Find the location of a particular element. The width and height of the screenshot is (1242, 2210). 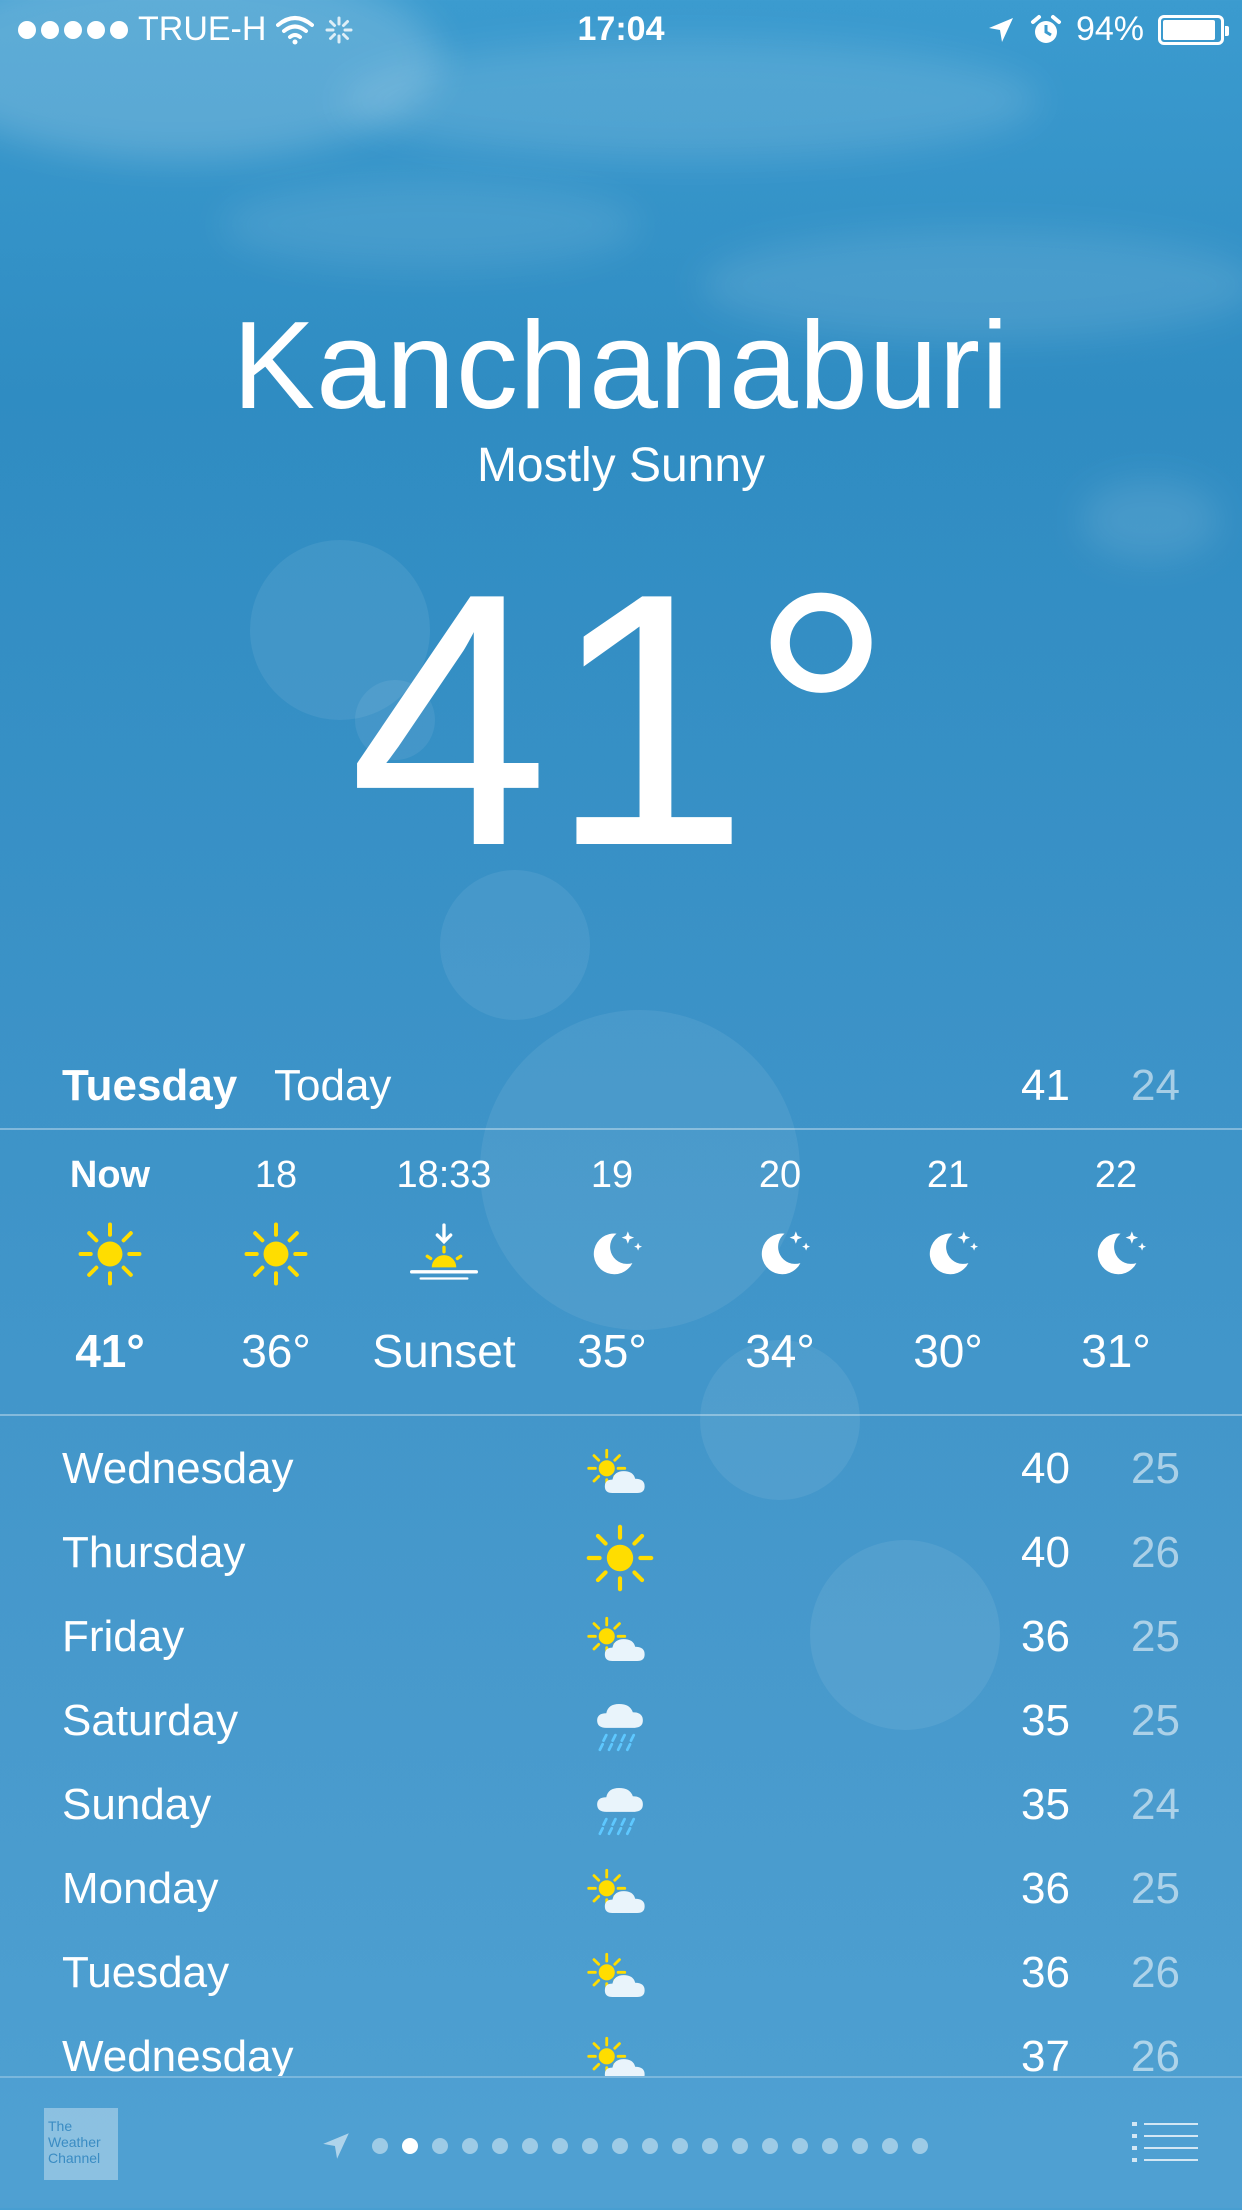

current-temperature: 41° is located at coordinates (621, 720).